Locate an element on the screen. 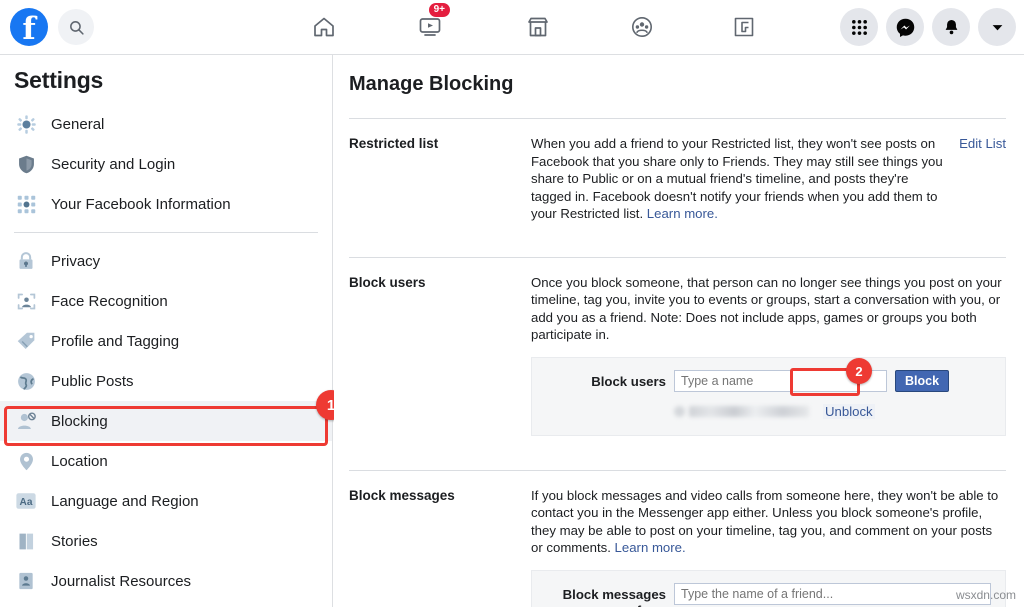 This screenshot has width=1024, height=607. face-recognition-icon is located at coordinates (26, 301).